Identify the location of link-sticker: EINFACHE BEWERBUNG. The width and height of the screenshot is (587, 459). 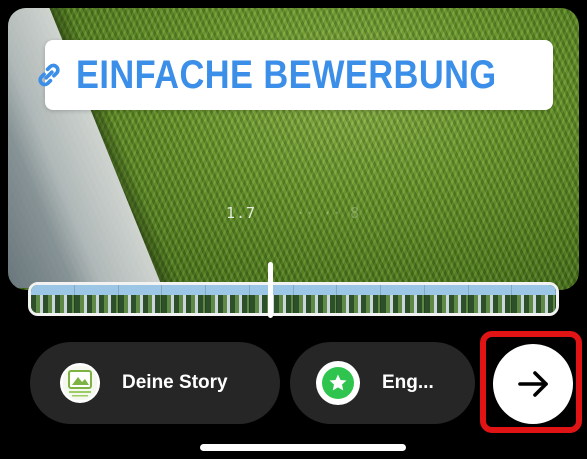
(295, 75).